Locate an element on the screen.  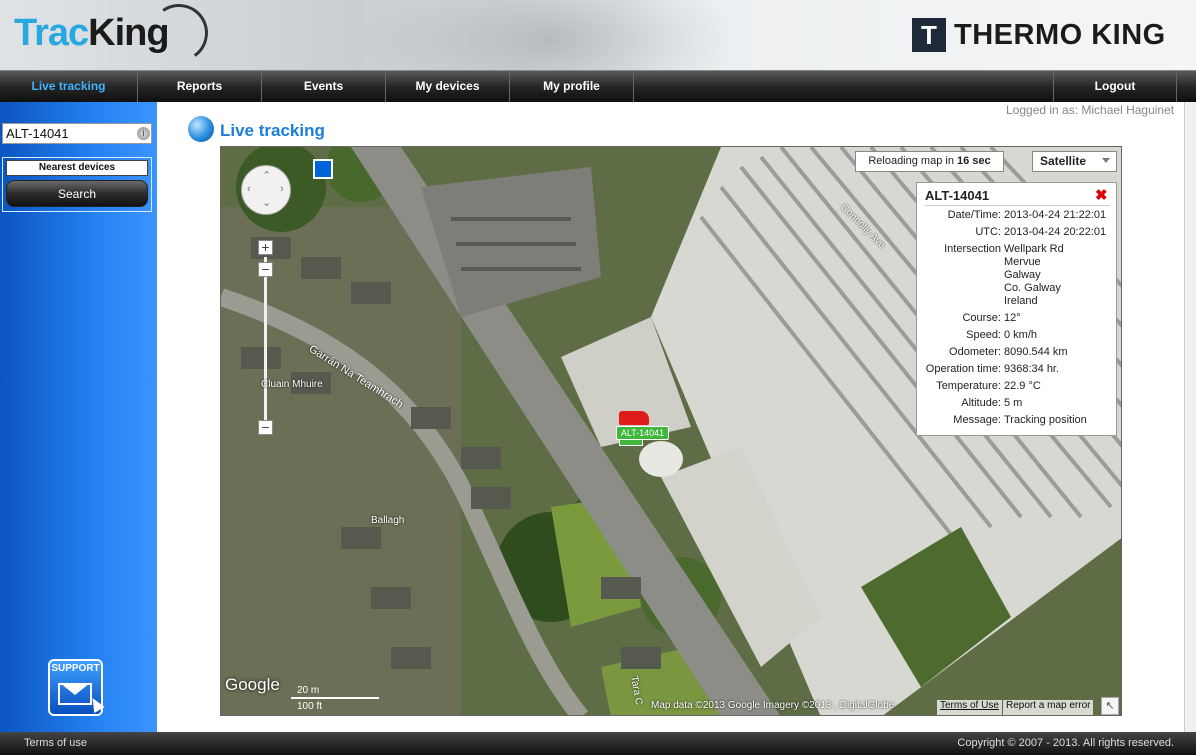
sidebar: ALT-14041 i Nearest devices Search is located at coordinates (78, 417).